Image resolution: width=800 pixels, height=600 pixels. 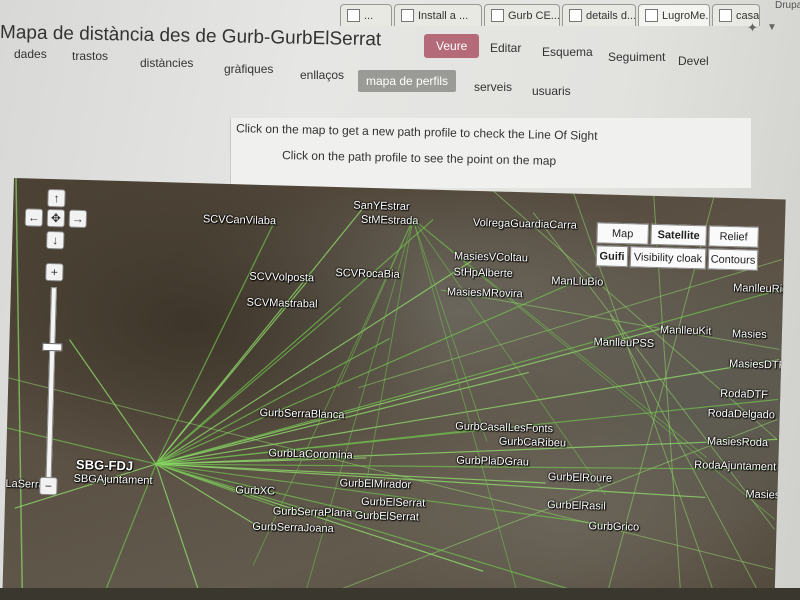 I want to click on map-node-label: MasiesRoda, so click(x=737, y=442).